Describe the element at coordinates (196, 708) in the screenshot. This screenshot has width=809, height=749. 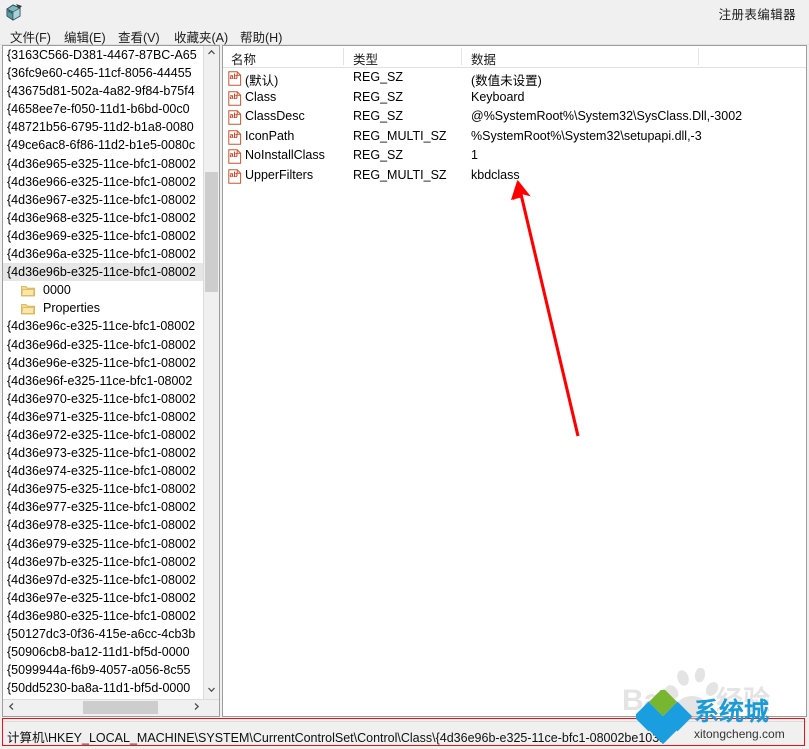
I see `chevron-right-icon` at that location.